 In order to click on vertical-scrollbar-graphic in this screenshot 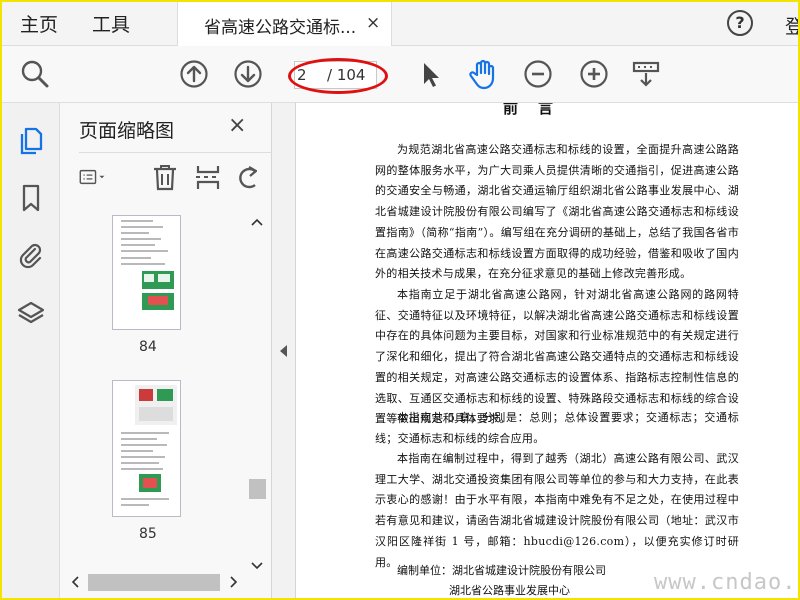, I will do `click(257, 394)`.